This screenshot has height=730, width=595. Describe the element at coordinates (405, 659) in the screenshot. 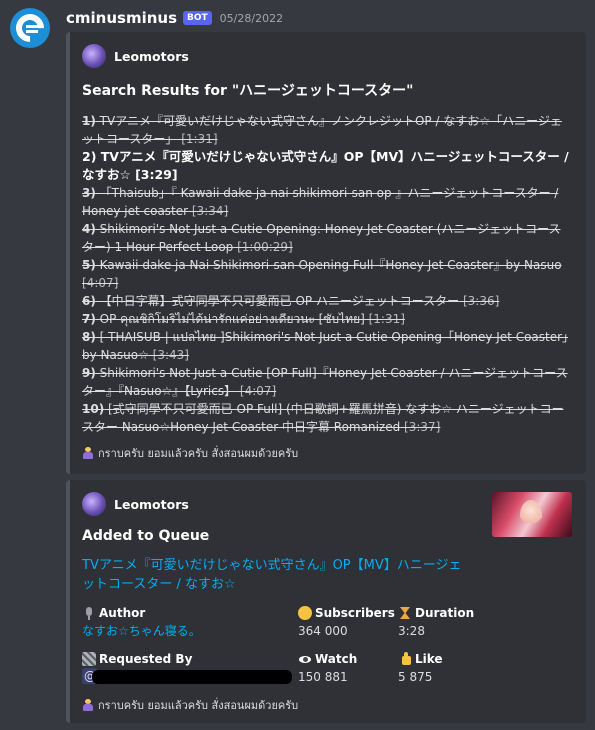

I see `thumbs-up-icon` at that location.